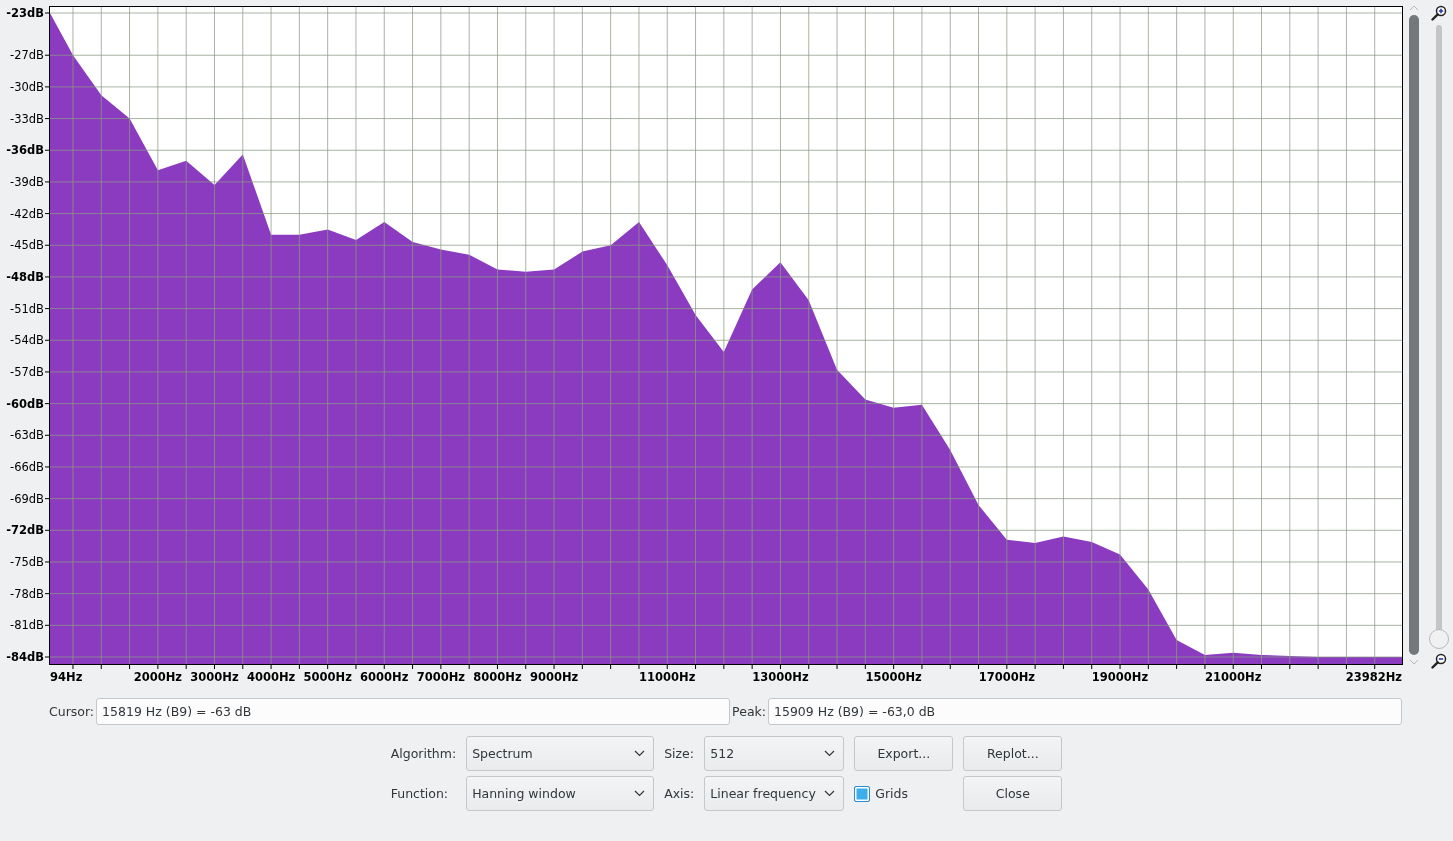 This screenshot has width=1453, height=841. What do you see at coordinates (27, 118) in the screenshot?
I see `y-tick-label: -33dB` at bounding box center [27, 118].